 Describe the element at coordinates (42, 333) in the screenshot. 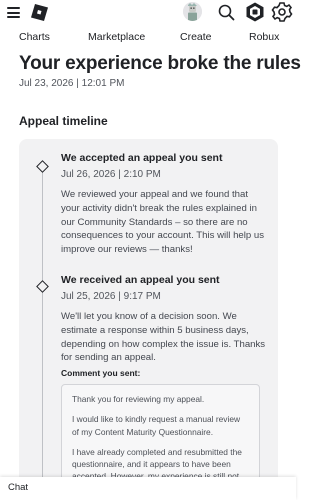

I see `timeline-line` at that location.